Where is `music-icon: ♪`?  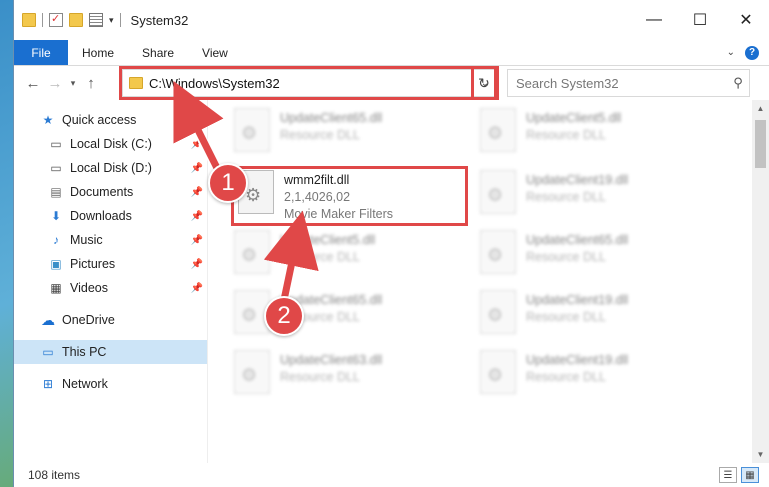
music-icon: ♪ is located at coordinates (56, 240).